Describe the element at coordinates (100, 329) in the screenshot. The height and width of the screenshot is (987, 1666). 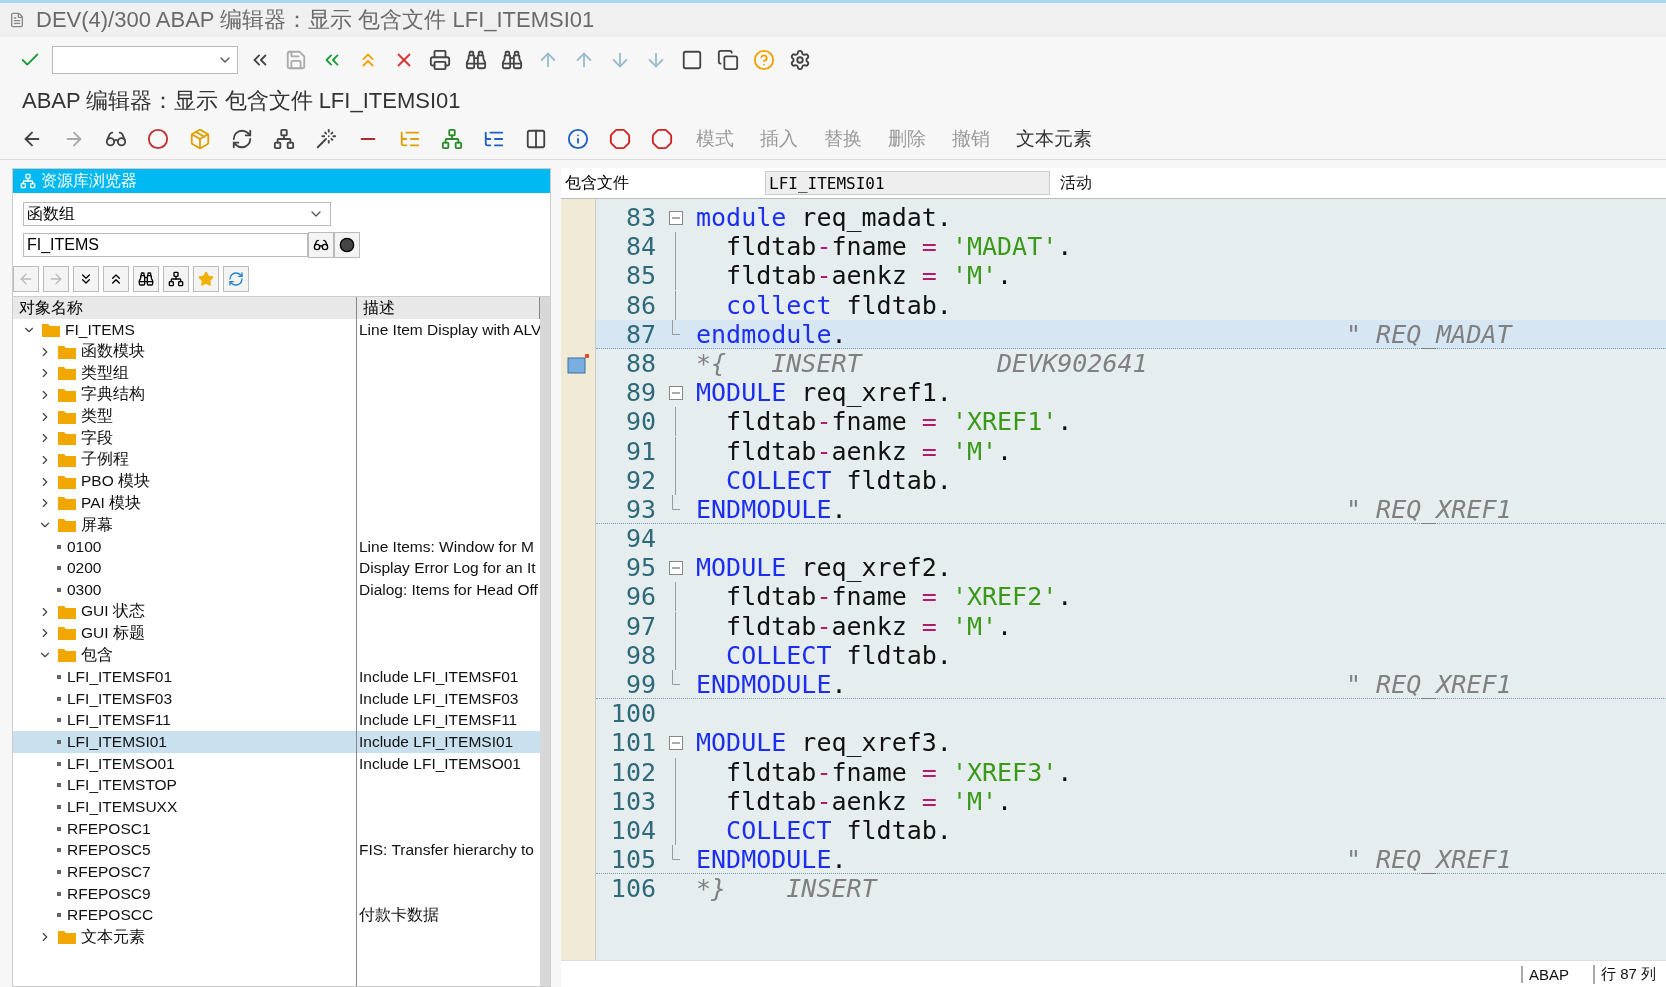
I see `tree-item: FI_ITEMS` at that location.